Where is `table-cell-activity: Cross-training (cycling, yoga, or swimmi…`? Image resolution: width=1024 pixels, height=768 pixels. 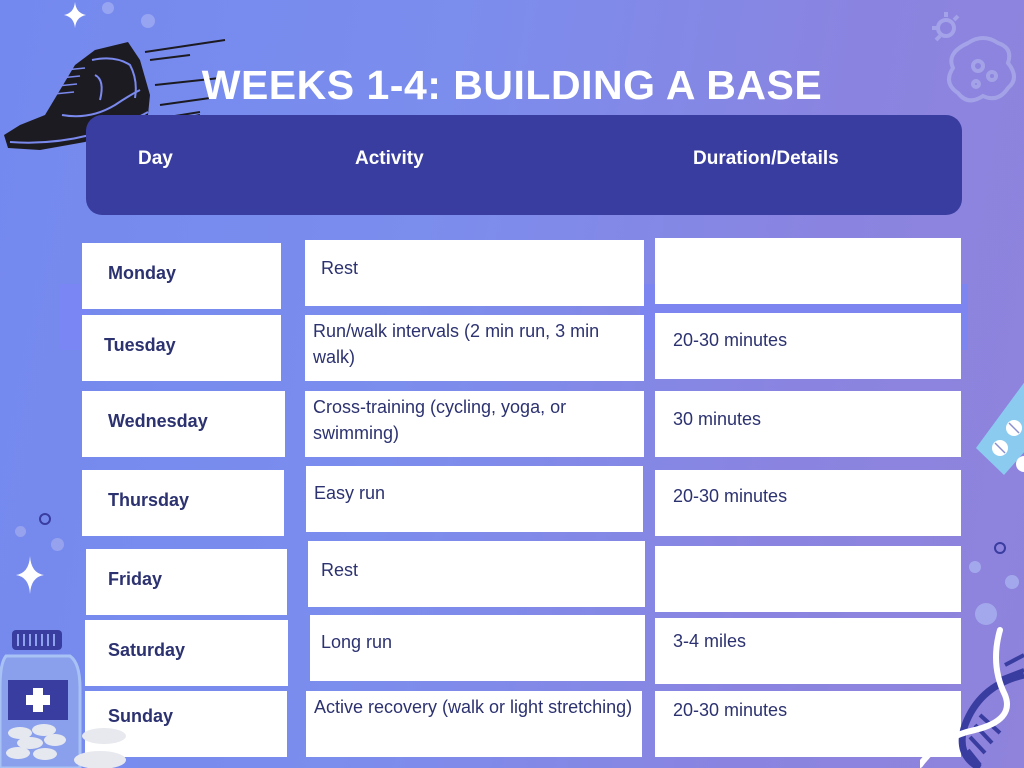 table-cell-activity: Cross-training (cycling, yoga, or swimmi… is located at coordinates (474, 424).